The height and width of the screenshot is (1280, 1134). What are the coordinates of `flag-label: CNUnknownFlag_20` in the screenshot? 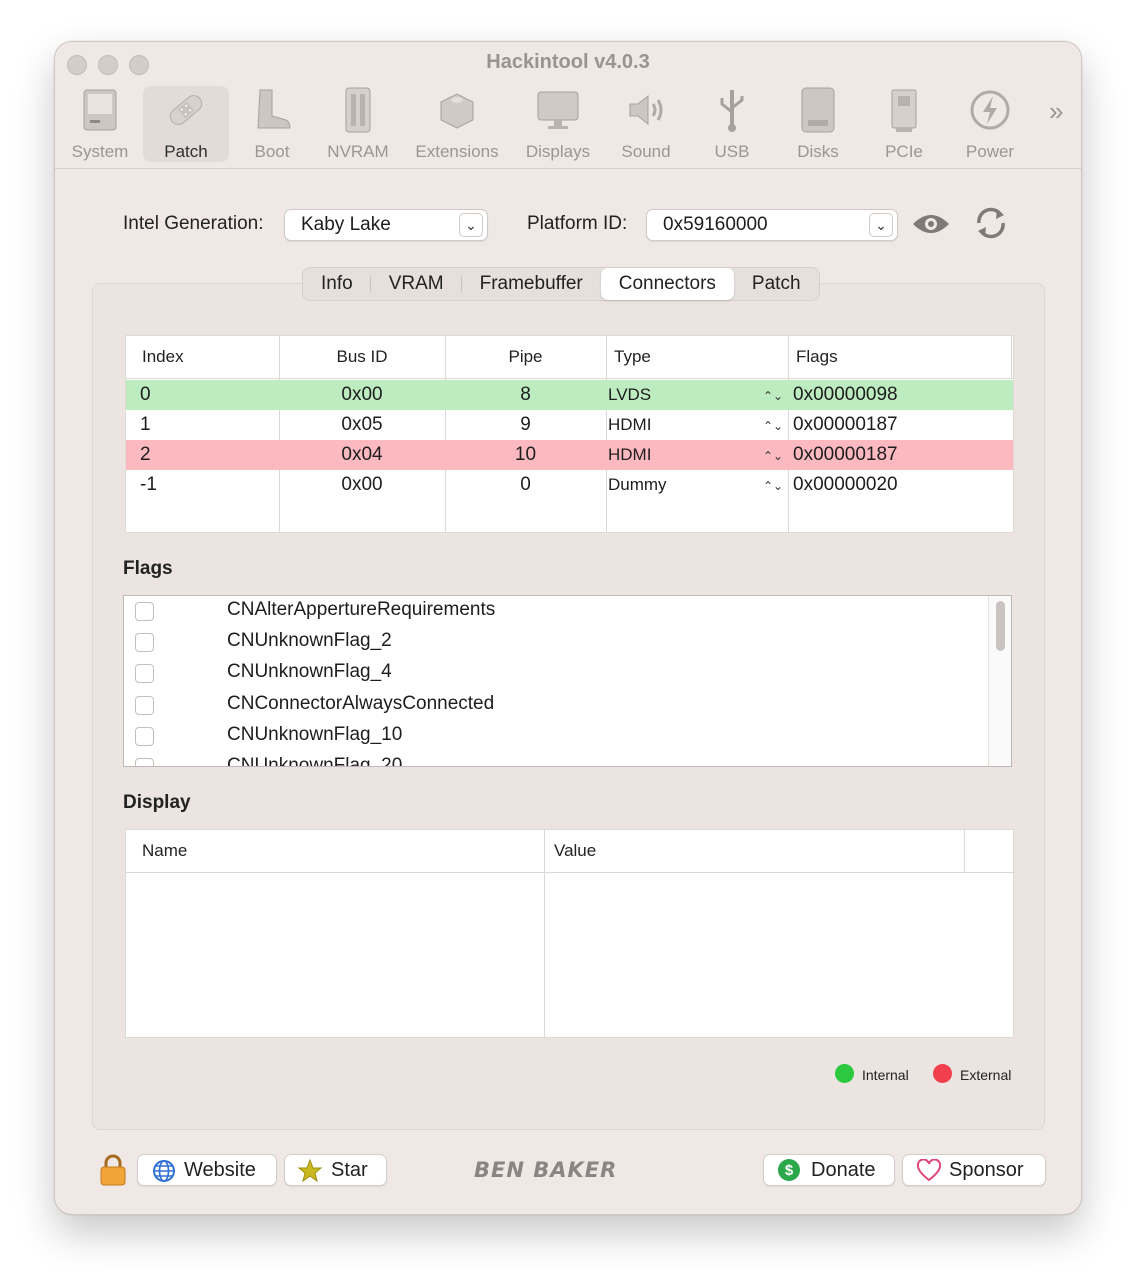 It's located at (315, 761).